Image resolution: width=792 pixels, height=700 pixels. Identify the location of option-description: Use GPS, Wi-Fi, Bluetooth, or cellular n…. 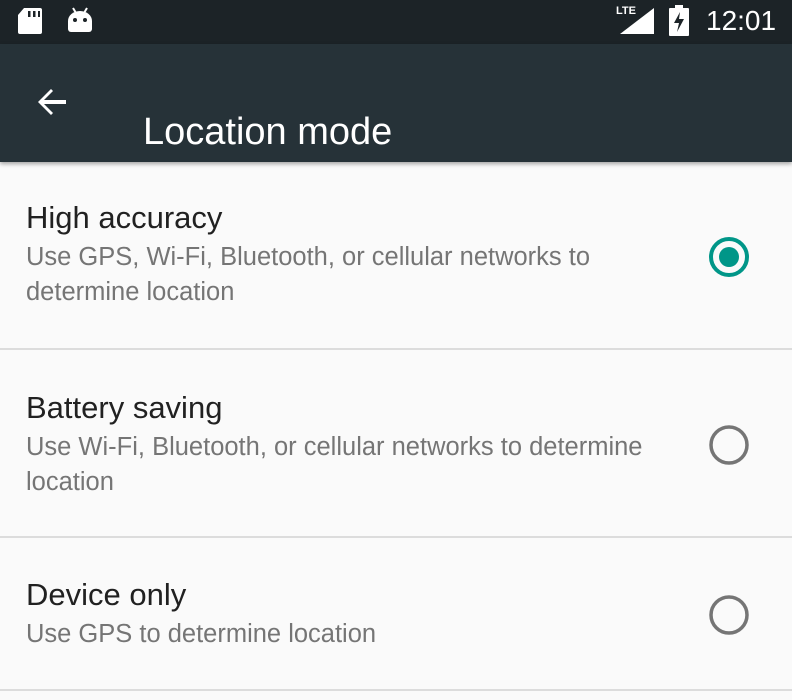
(308, 274).